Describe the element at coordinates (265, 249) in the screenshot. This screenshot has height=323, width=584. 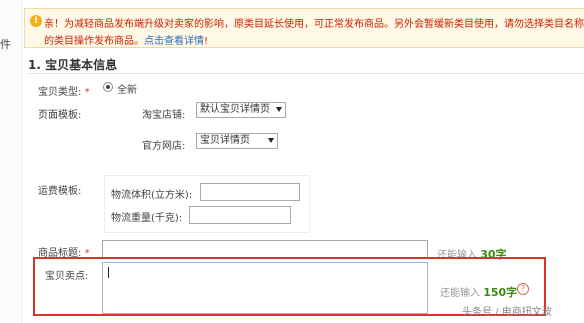
I see `product-title-input` at that location.